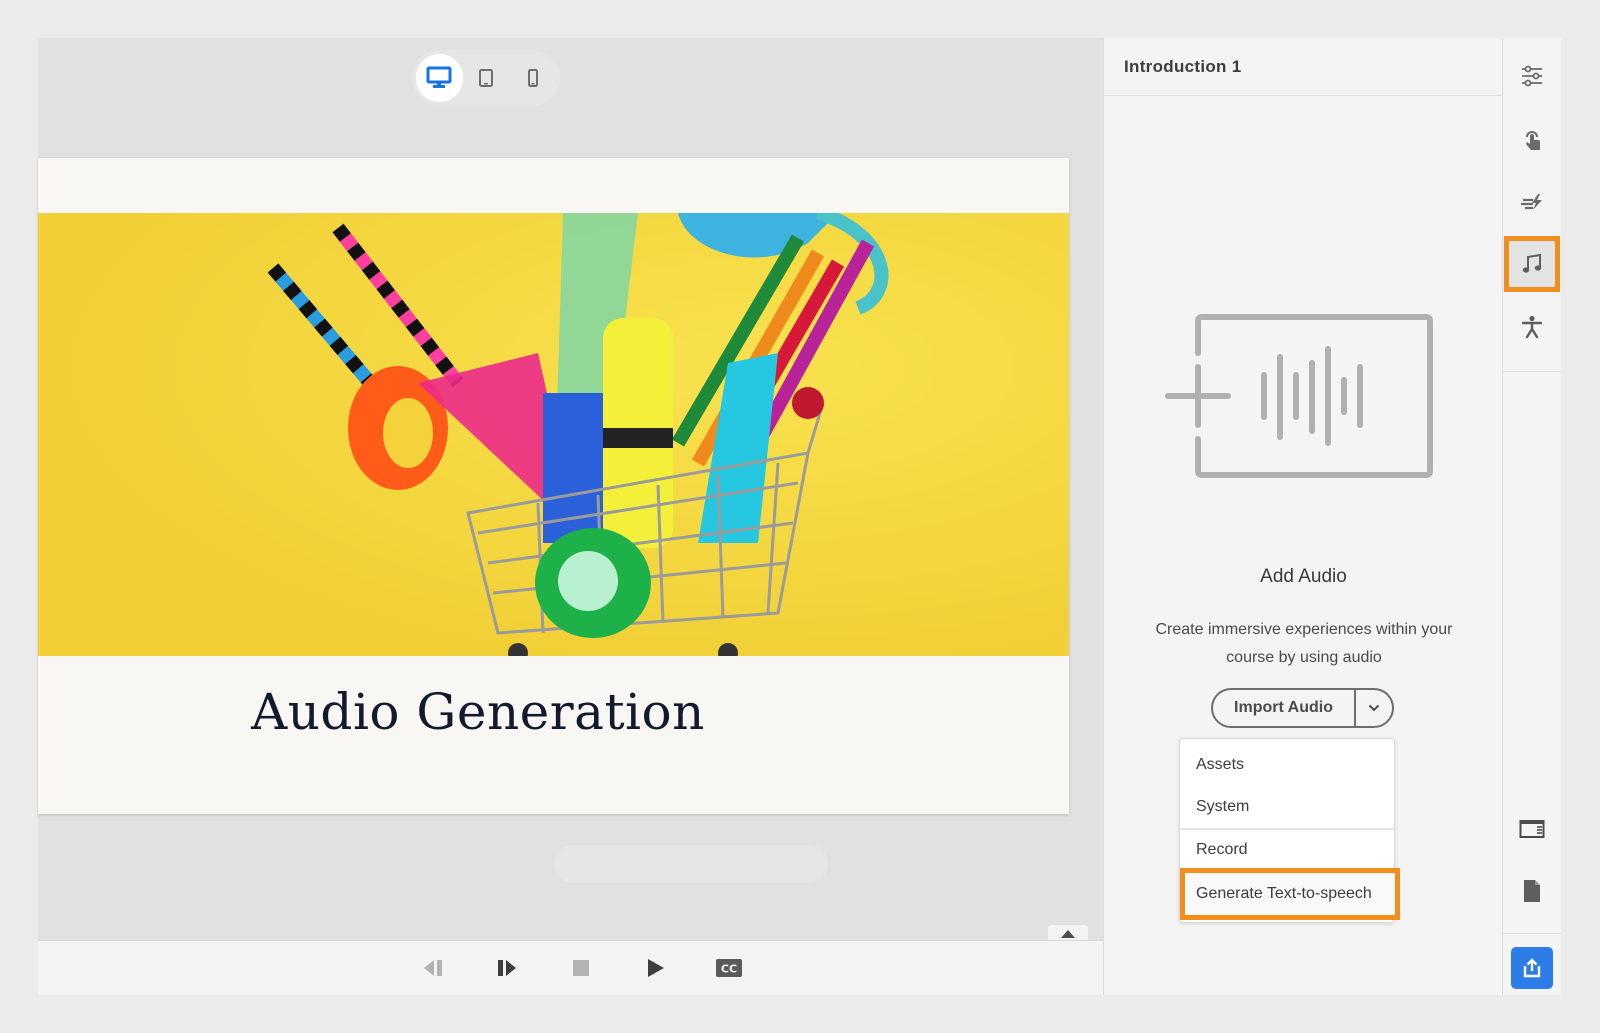 The height and width of the screenshot is (1033, 1600). I want to click on desktop-preview-button, so click(439, 78).